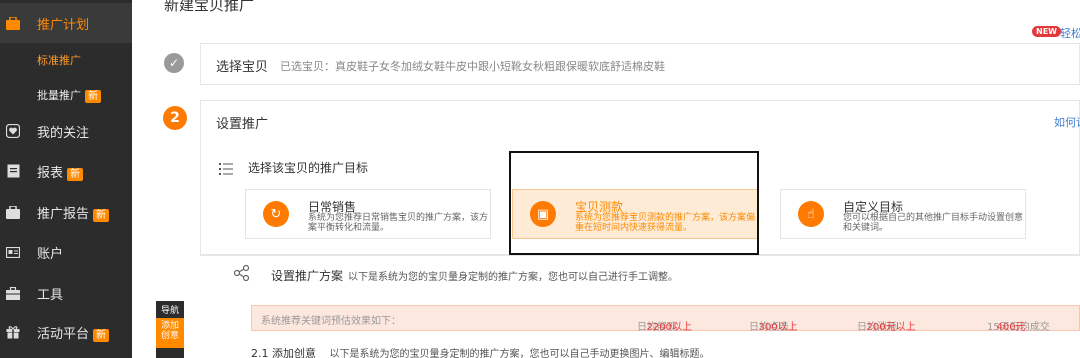 This screenshot has width=1080, height=358. I want to click on sidebar-item-label: 推广报告新, so click(73, 212).